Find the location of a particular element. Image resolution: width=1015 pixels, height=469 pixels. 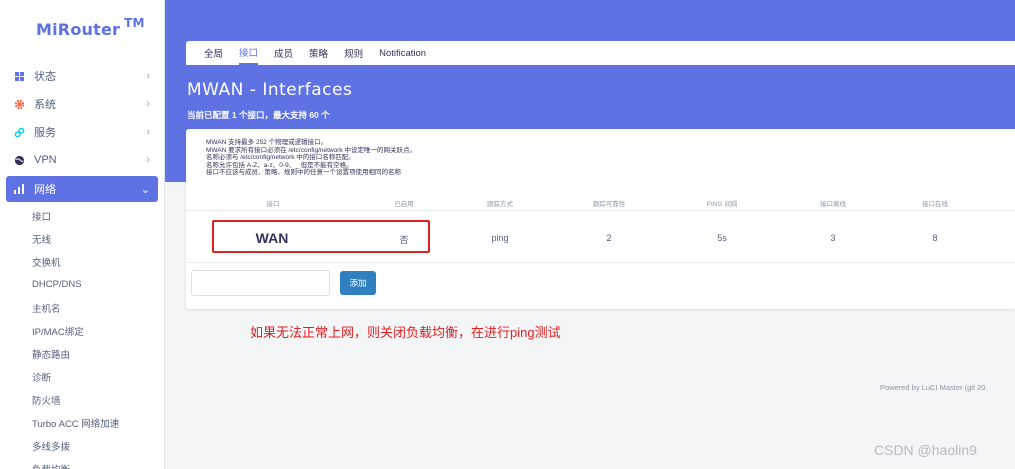

submenu-item-load-balancing: 负载均衡 is located at coordinates (98, 463).